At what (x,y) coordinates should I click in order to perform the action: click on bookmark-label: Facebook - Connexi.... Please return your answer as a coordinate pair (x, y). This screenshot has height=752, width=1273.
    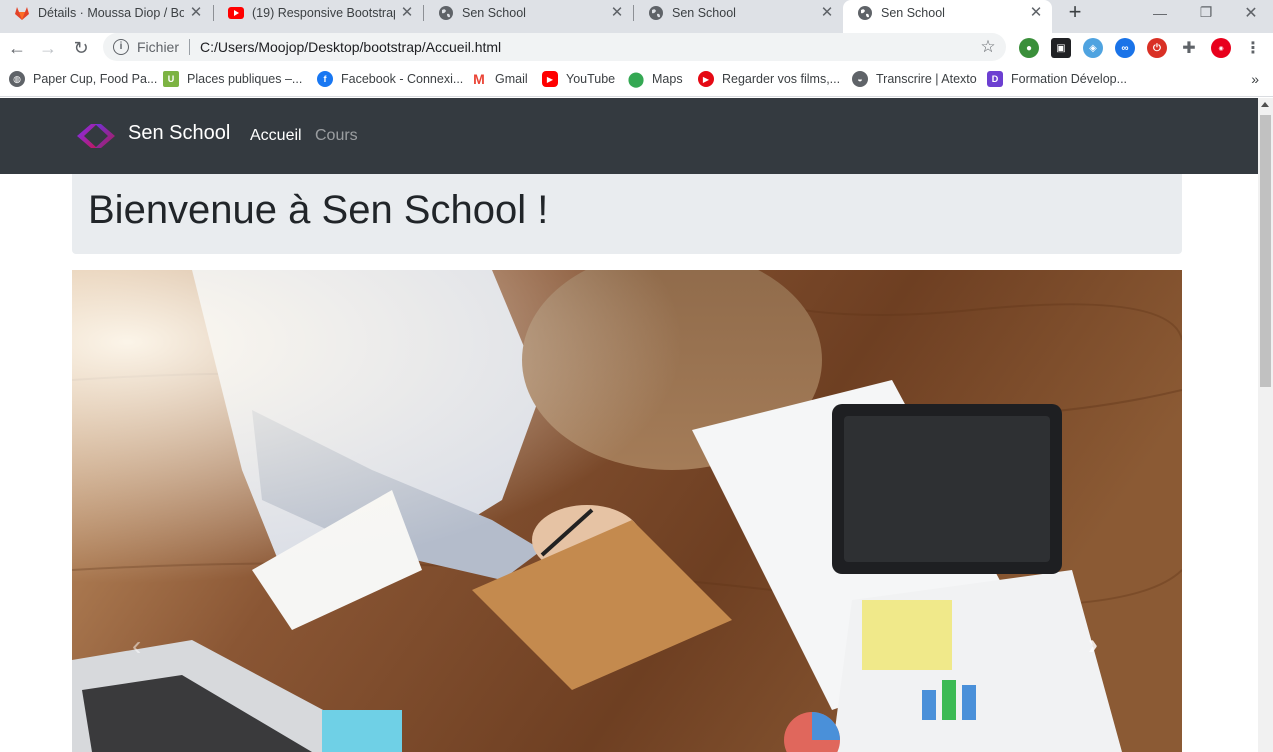
    Looking at the image, I should click on (402, 79).